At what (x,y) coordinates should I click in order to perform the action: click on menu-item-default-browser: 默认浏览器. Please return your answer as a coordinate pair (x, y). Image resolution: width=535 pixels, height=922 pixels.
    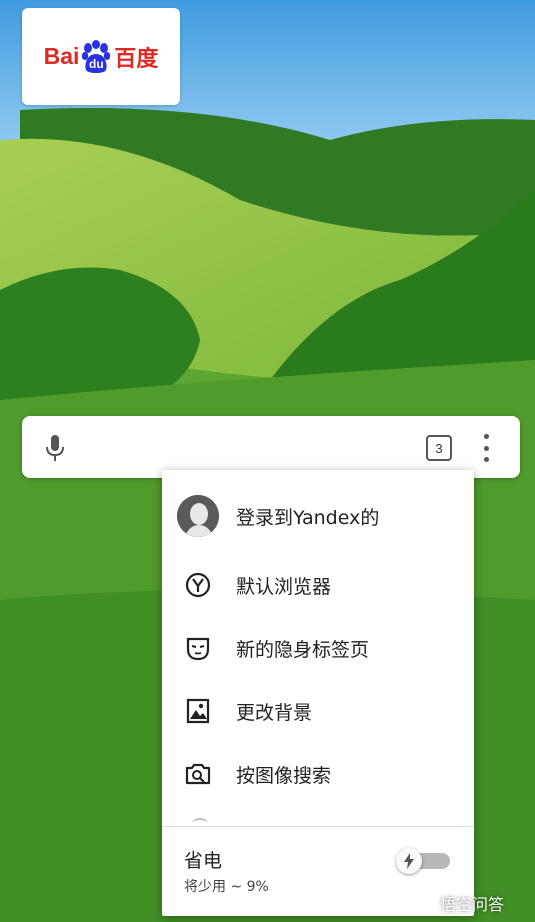
    Looking at the image, I should click on (318, 585).